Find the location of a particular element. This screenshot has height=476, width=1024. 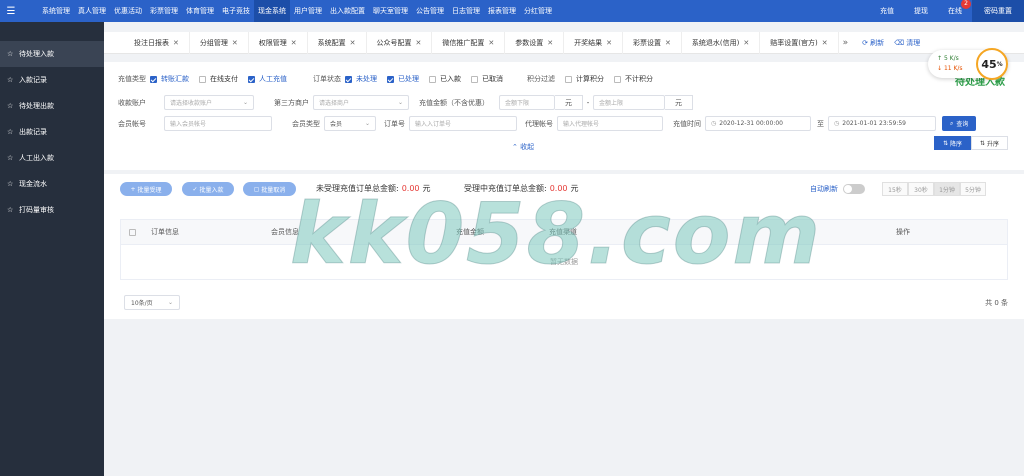

batch-cancel-label: 批量取消 is located at coordinates (273, 190).